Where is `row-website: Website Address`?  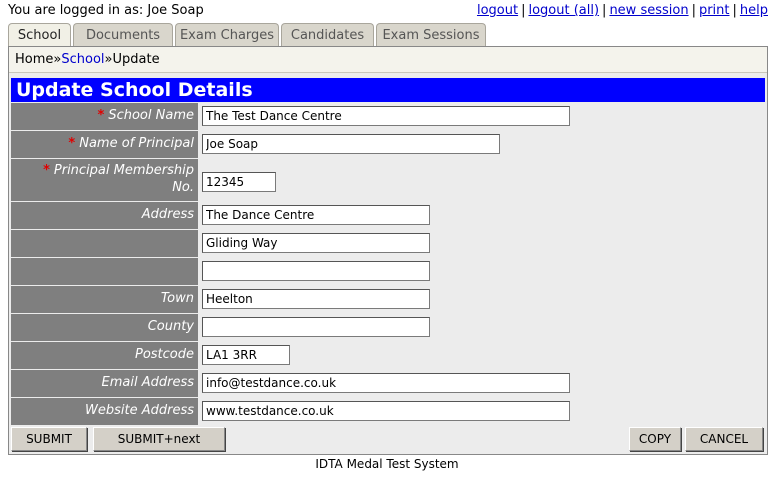
row-website: Website Address is located at coordinates (388, 411).